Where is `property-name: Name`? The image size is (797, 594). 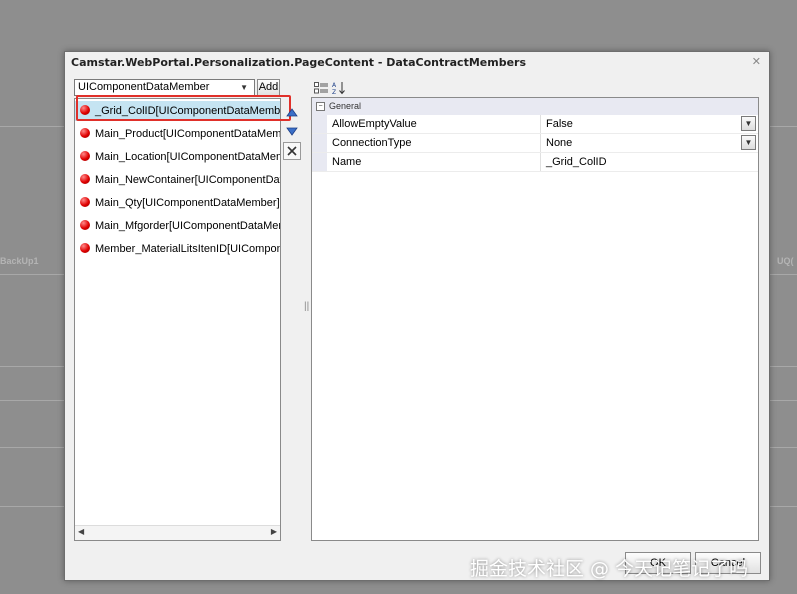 property-name: Name is located at coordinates (347, 162).